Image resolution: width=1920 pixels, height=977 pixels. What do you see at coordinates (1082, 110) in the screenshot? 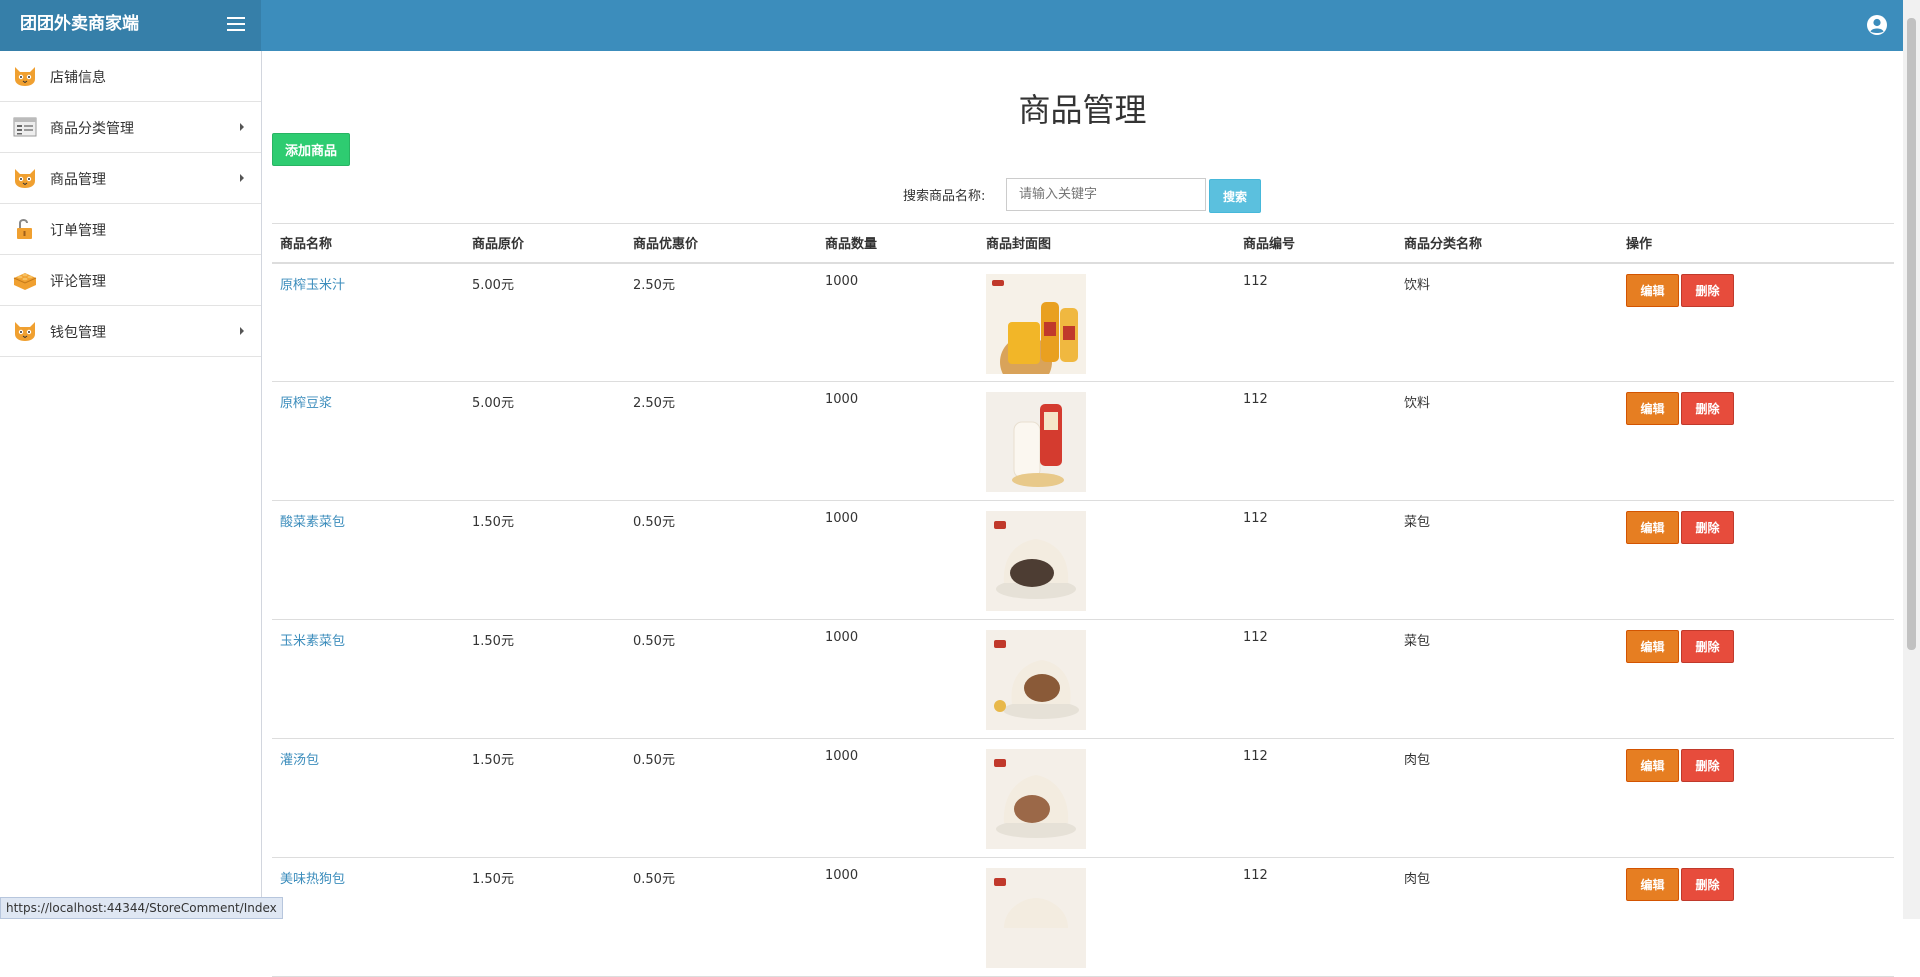
I see `page-title: 商品管理` at bounding box center [1082, 110].